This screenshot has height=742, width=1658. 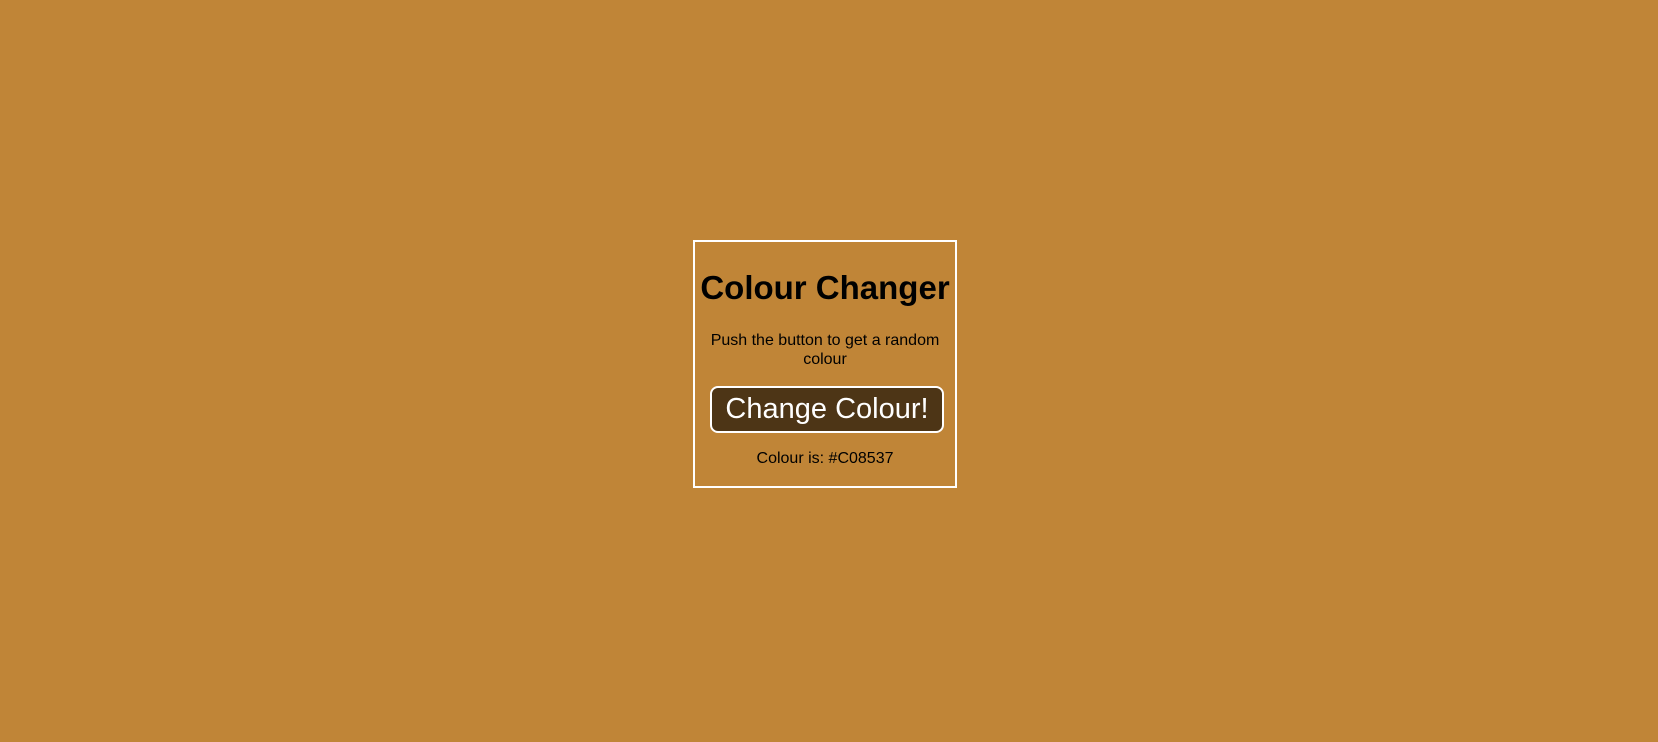 What do you see at coordinates (825, 287) in the screenshot?
I see `page-title: Colour Changer` at bounding box center [825, 287].